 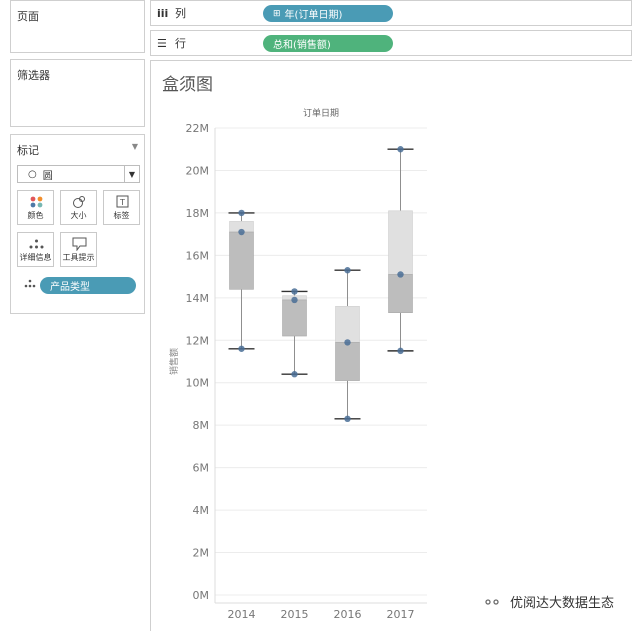 I want to click on detail-field-icon, so click(x=30, y=283).